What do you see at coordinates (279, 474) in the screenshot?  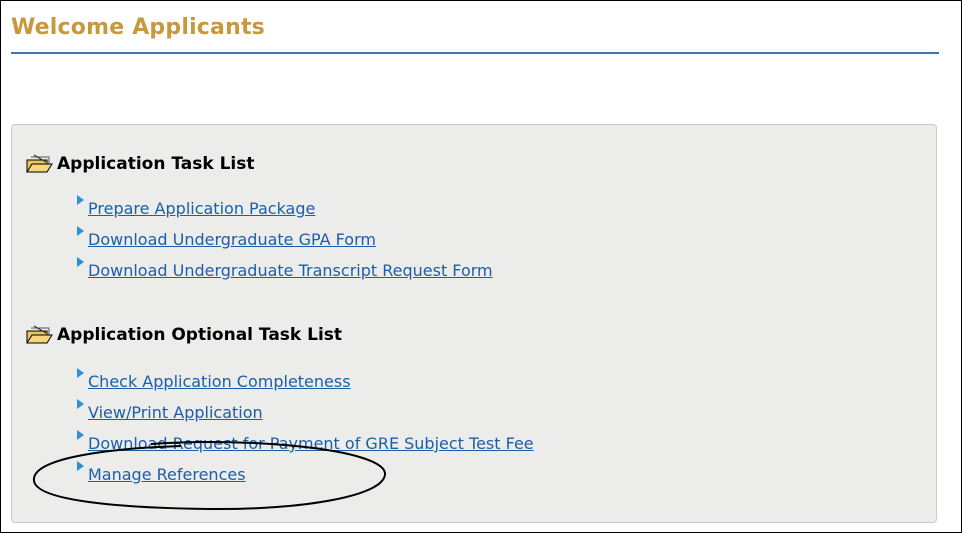 I see `list-item: Manage References` at bounding box center [279, 474].